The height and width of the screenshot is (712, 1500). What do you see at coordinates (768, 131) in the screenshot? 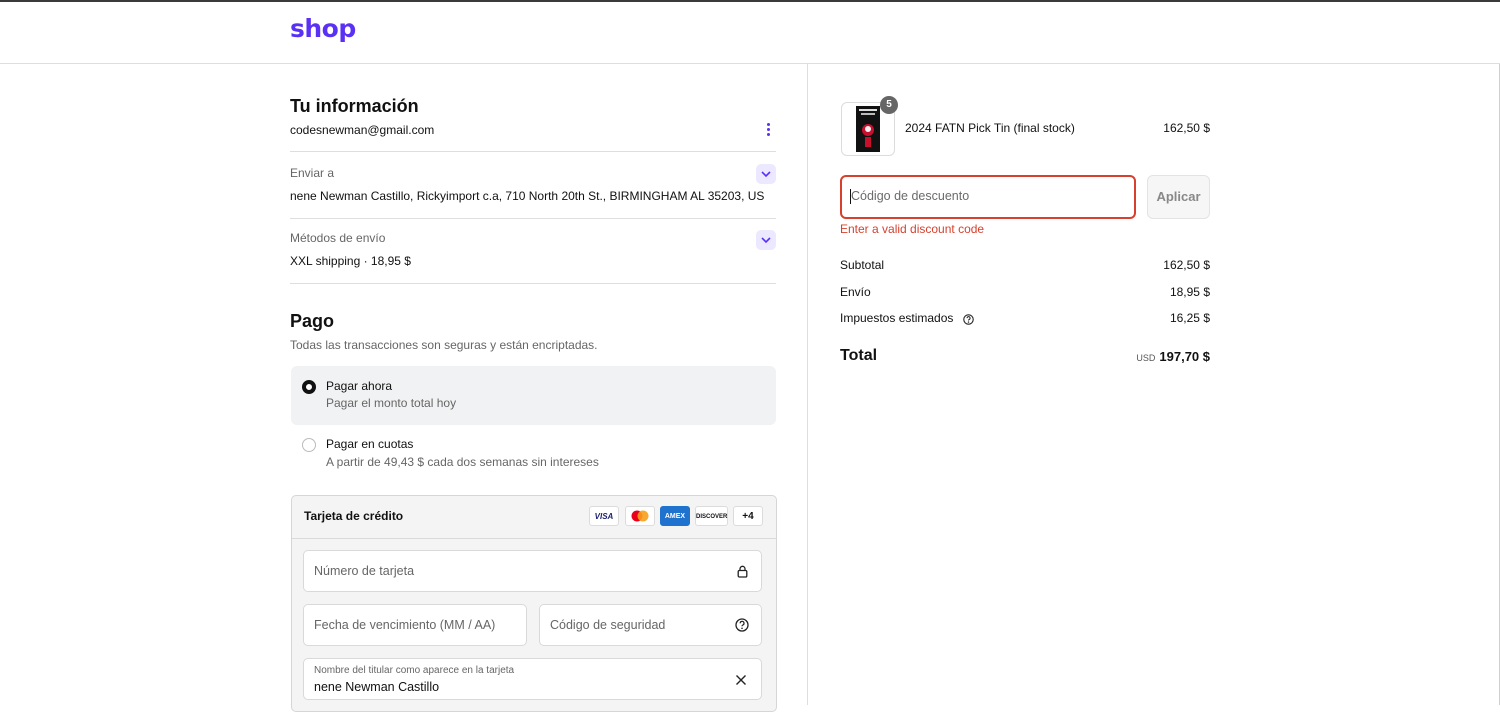
I see `more-options-icon` at bounding box center [768, 131].